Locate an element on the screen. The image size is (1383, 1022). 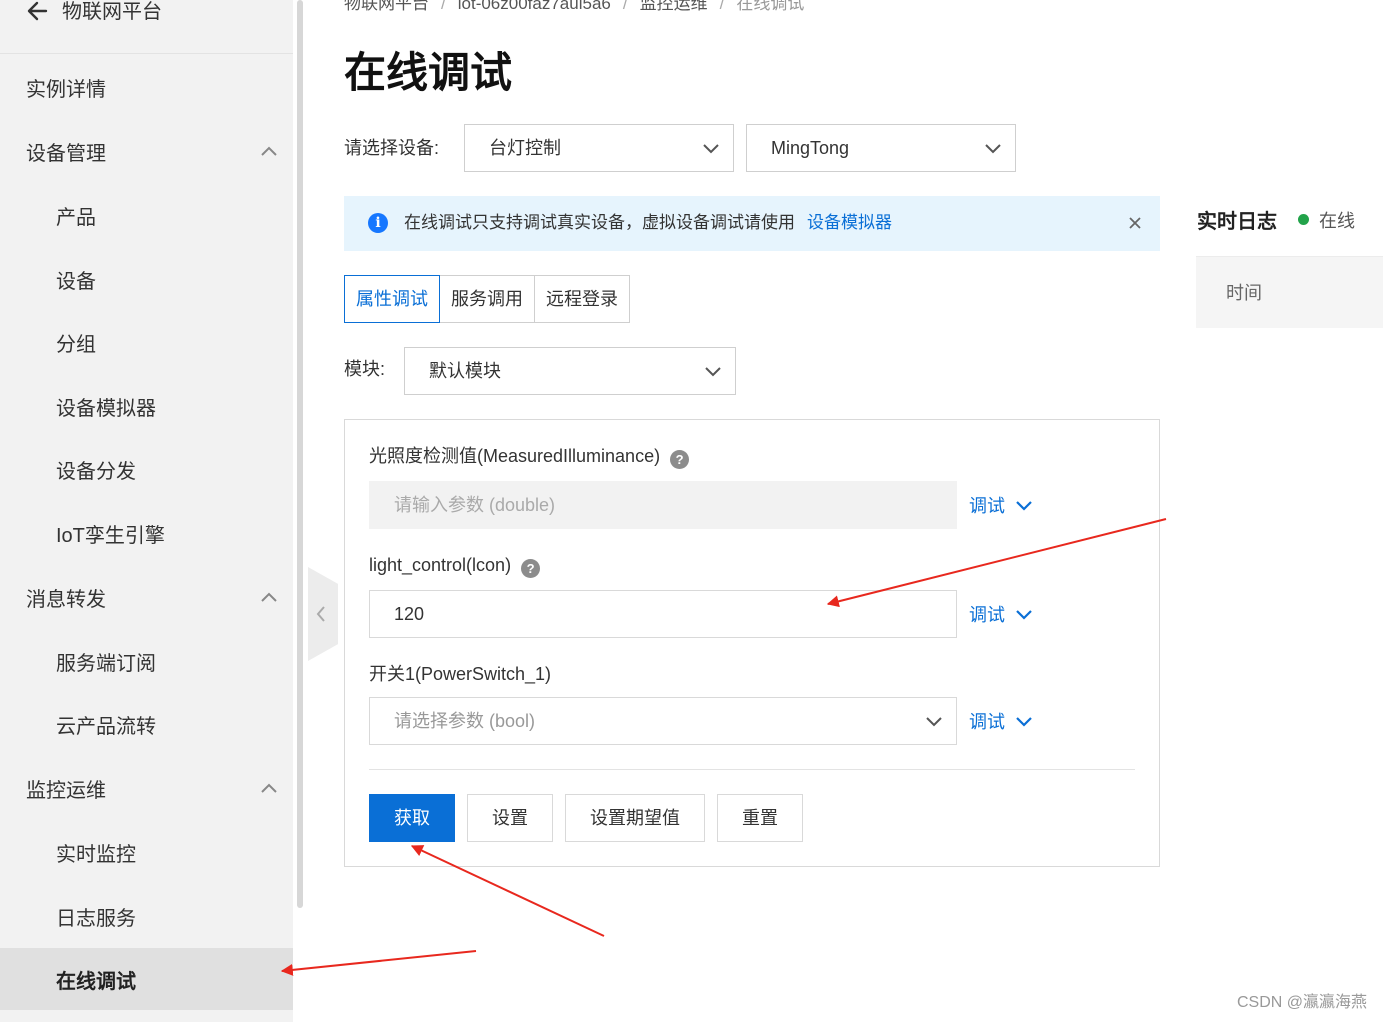
online-status-text: 在线 is located at coordinates (1337, 221).